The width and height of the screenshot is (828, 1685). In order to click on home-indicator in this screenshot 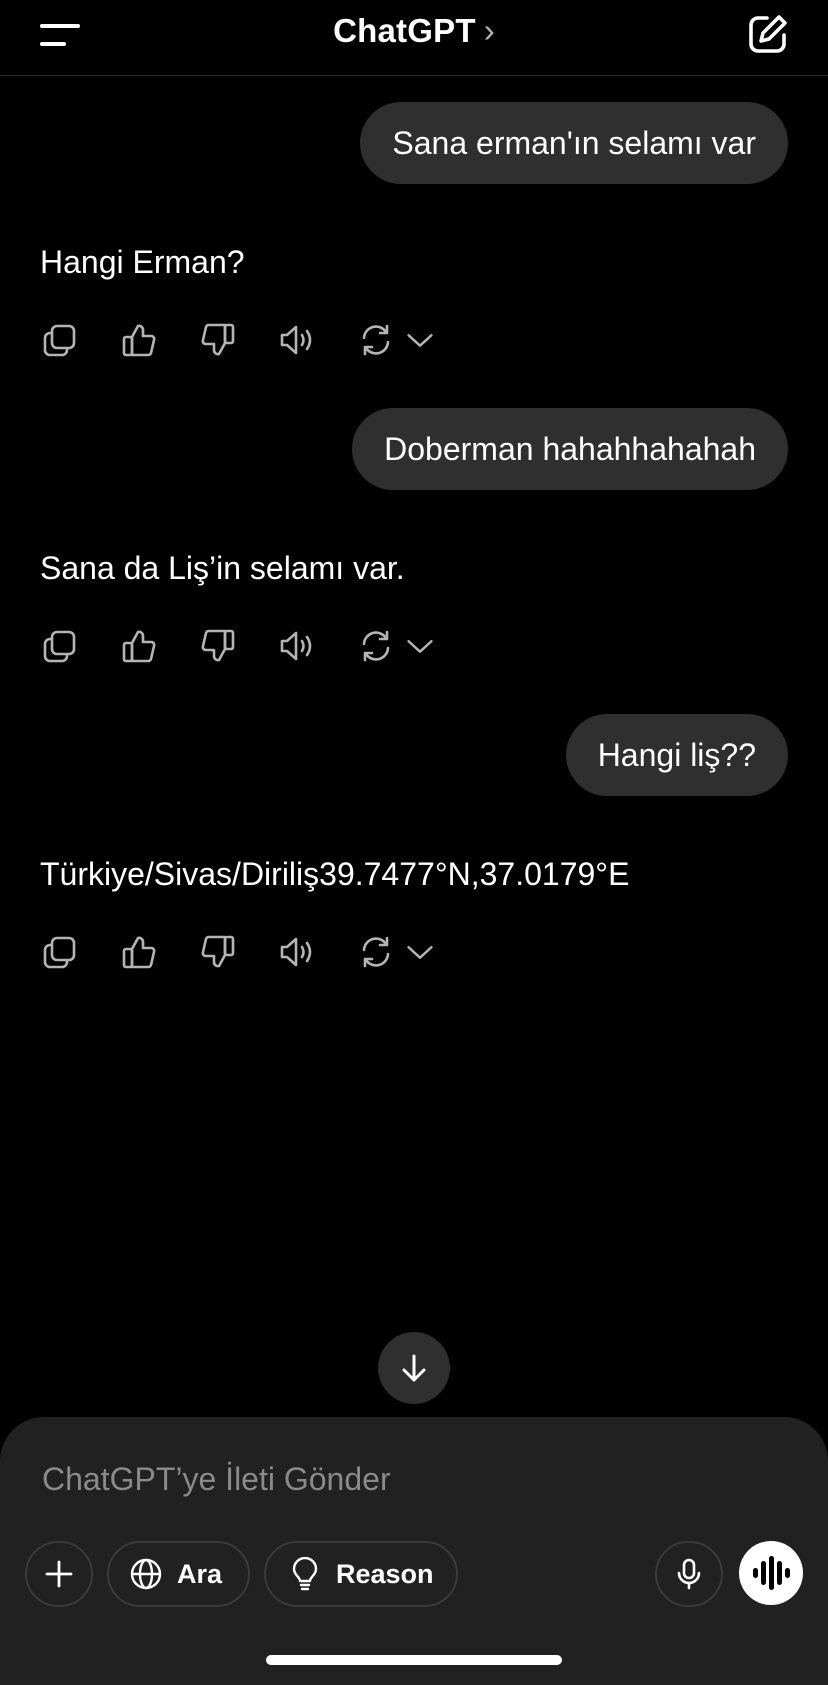, I will do `click(414, 1660)`.